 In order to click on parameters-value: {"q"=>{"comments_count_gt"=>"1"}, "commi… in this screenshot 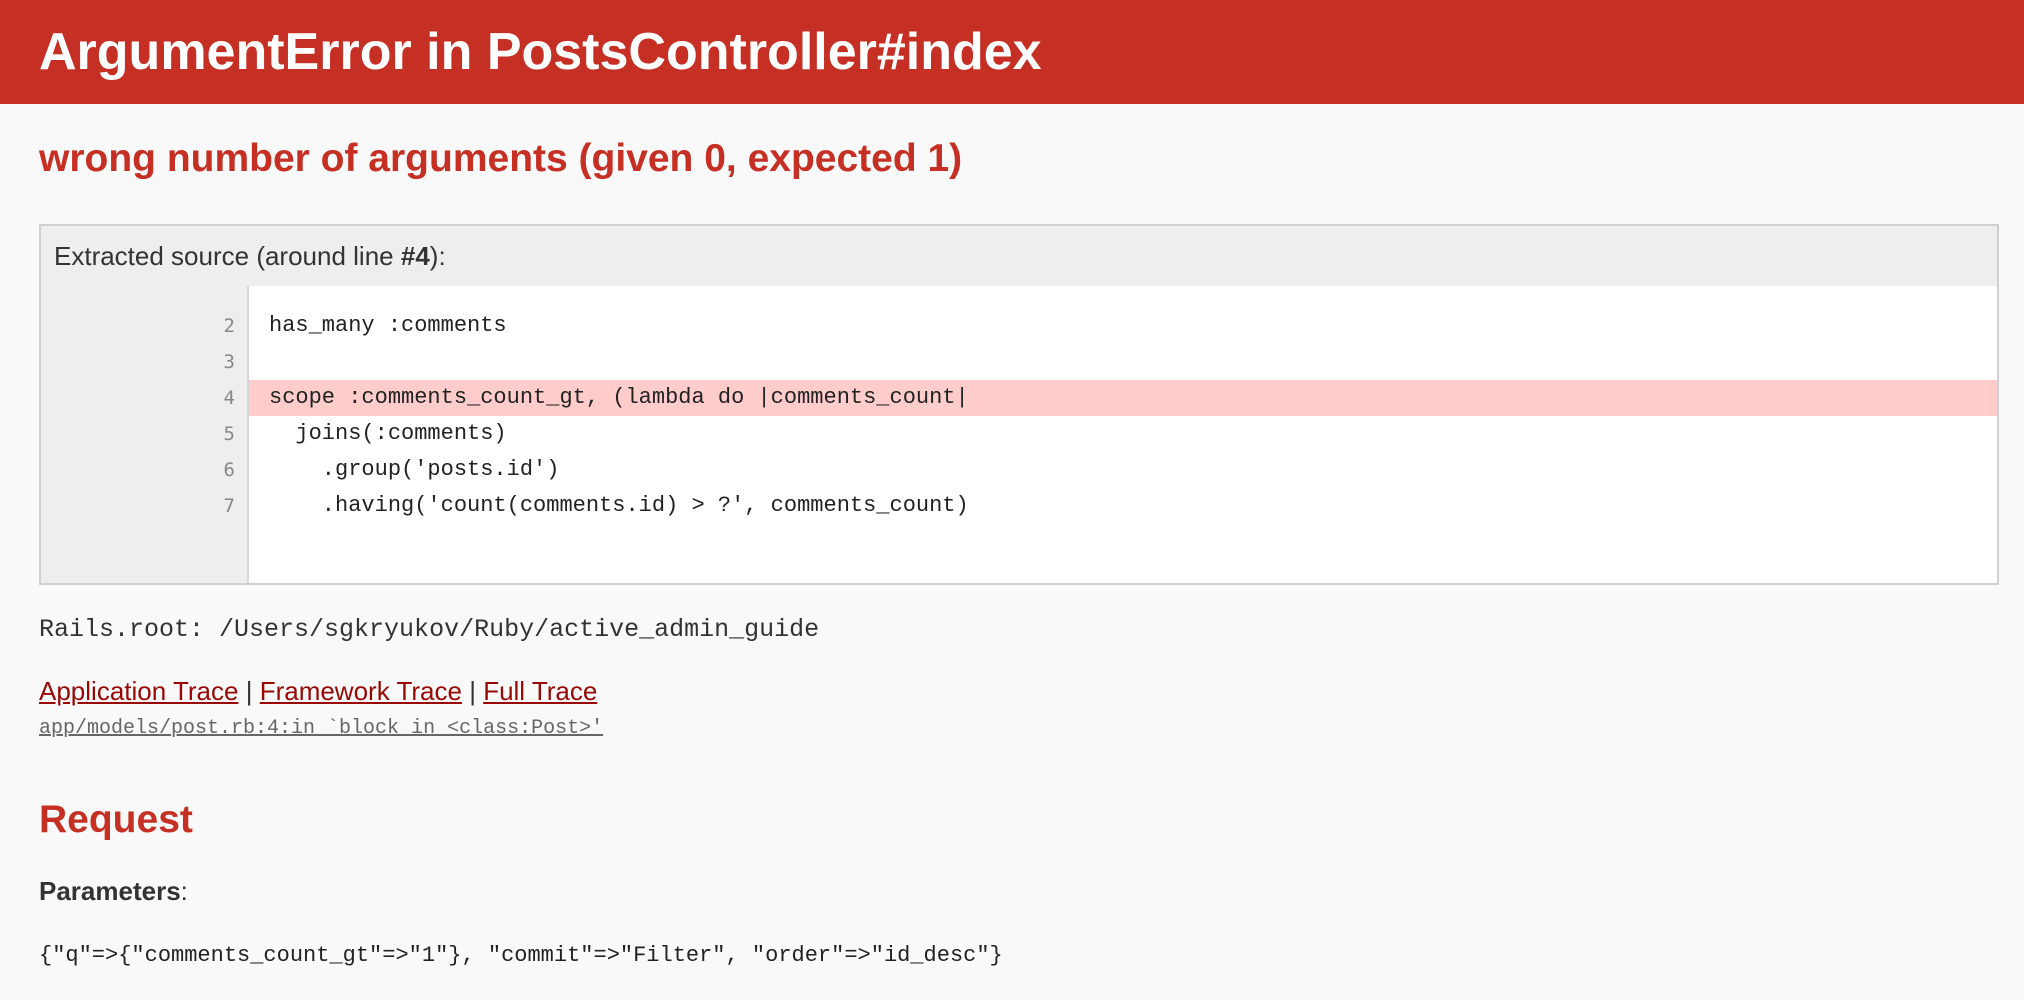, I will do `click(521, 955)`.